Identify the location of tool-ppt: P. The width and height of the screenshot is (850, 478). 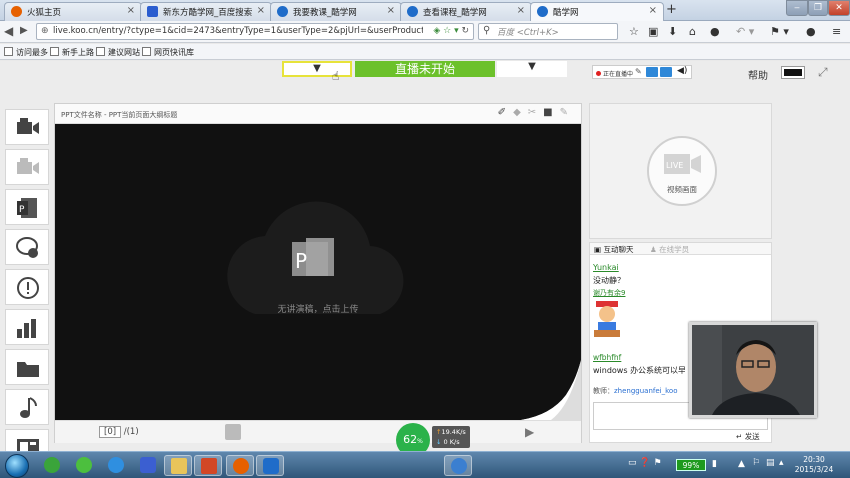
(27, 207).